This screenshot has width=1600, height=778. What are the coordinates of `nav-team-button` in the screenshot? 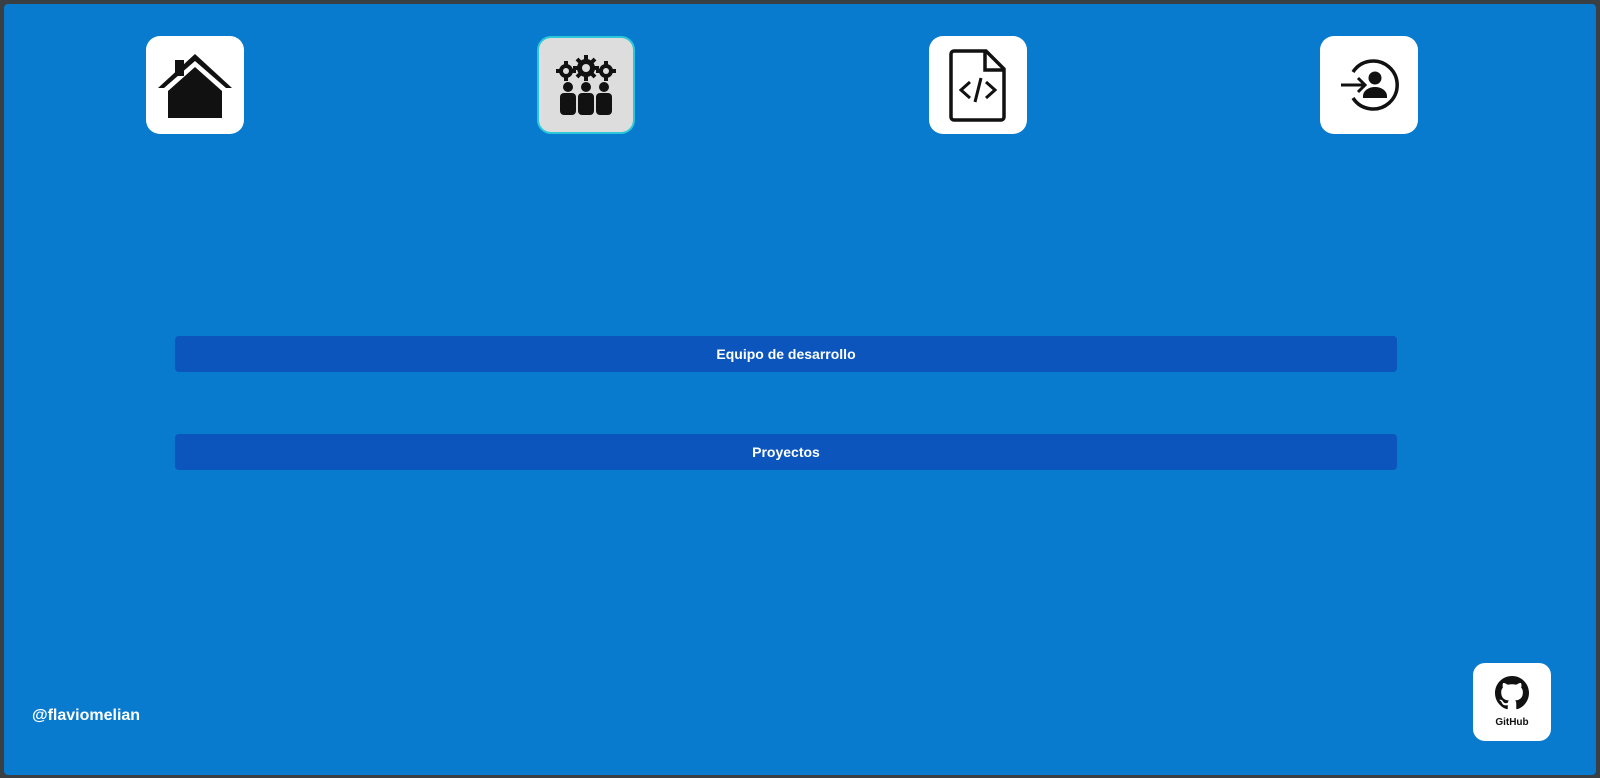 It's located at (586, 85).